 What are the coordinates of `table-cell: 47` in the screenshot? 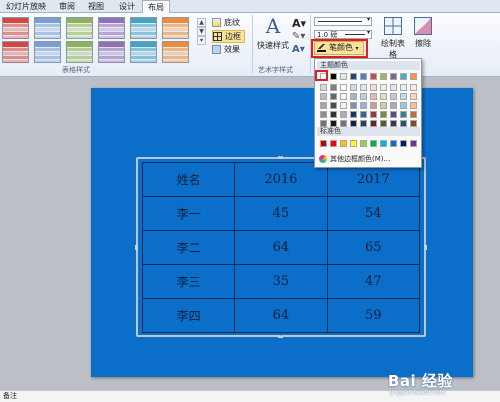 It's located at (373, 281).